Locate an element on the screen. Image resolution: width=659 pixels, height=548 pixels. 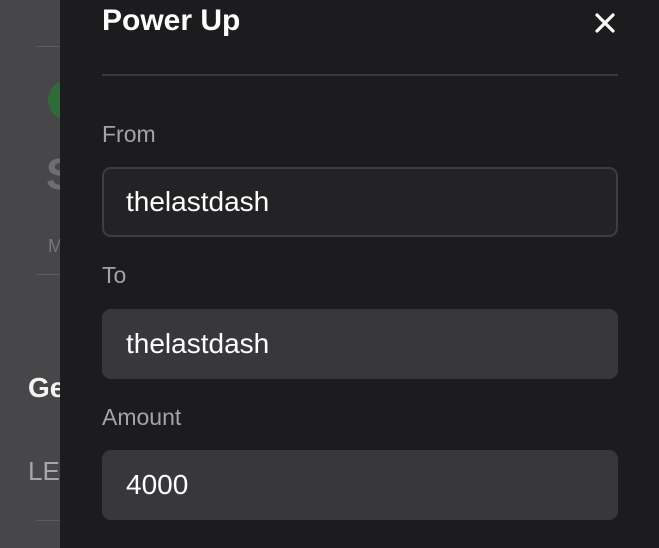
dialog-title: Power Up is located at coordinates (171, 20).